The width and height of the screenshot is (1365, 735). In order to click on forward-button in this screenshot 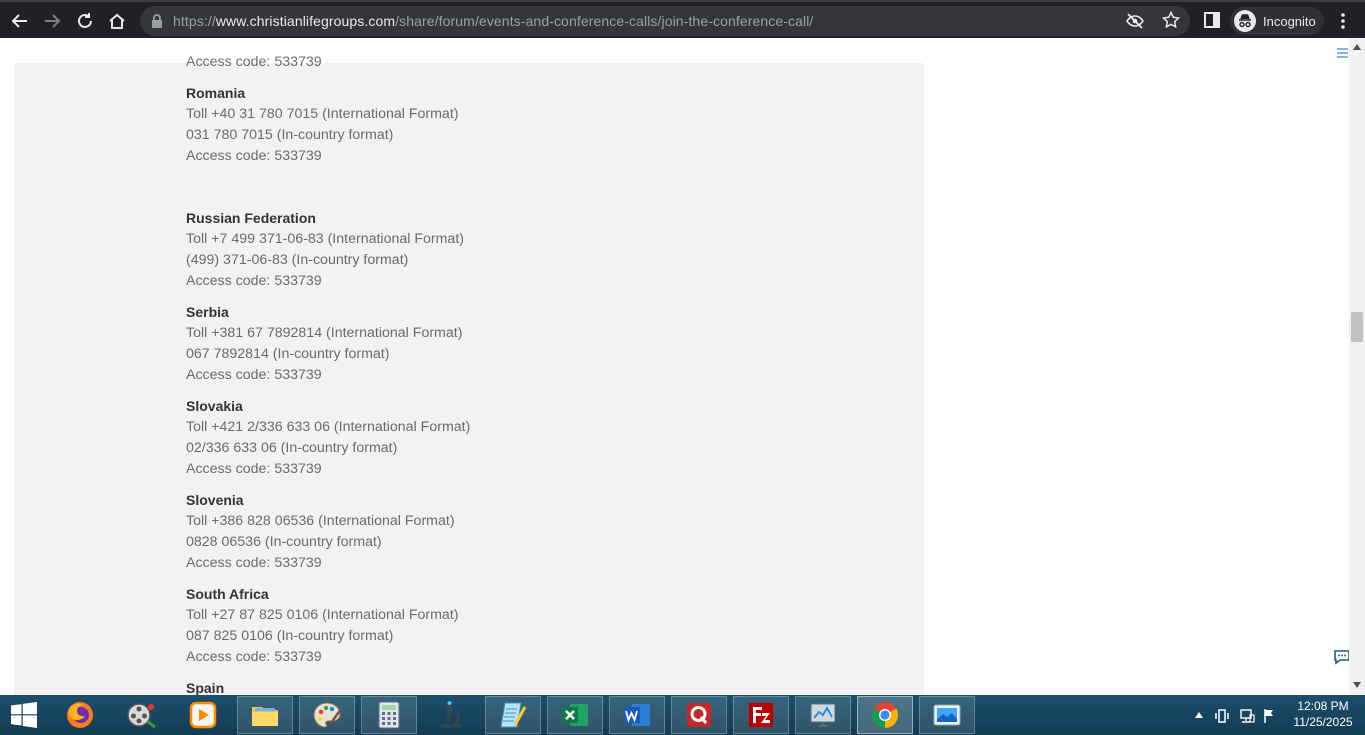, I will do `click(52, 21)`.